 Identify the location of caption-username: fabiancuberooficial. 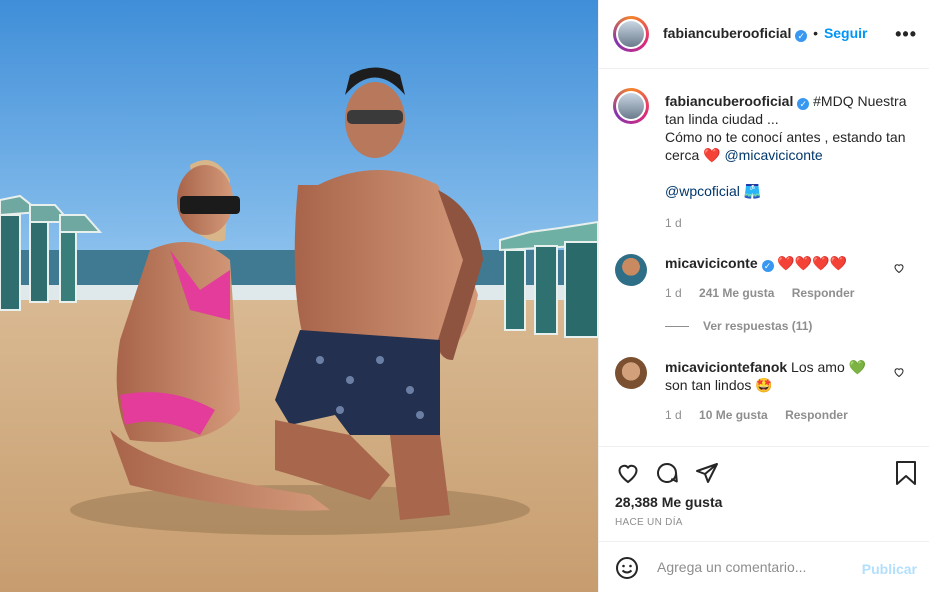
(729, 101).